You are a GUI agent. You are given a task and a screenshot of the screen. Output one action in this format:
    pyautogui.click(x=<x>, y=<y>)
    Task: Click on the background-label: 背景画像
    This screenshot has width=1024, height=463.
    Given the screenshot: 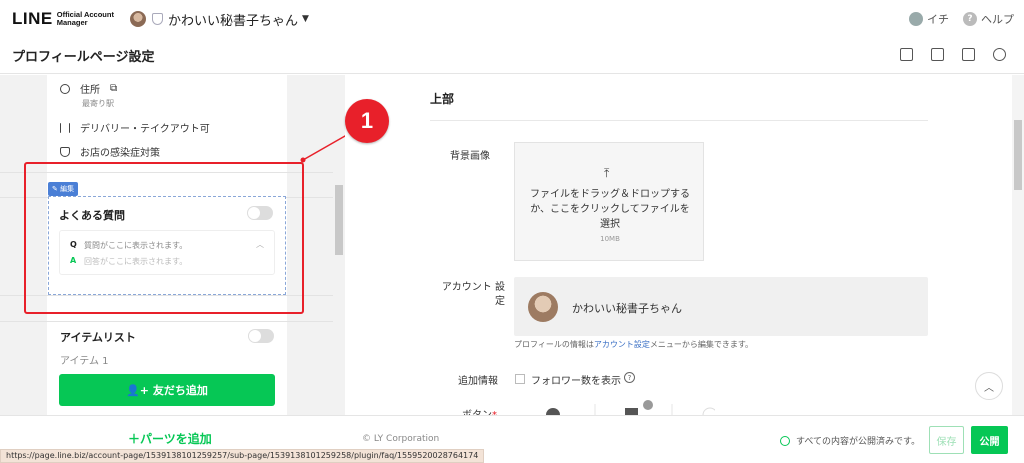 What is the action you would take?
    pyautogui.click(x=470, y=156)
    